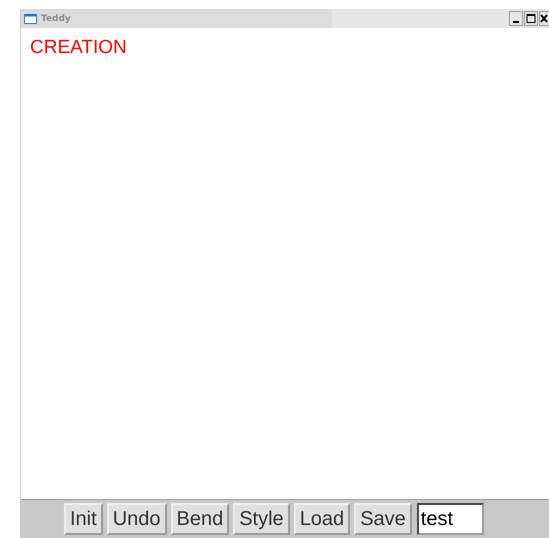  What do you see at coordinates (56, 19) in the screenshot?
I see `window-title: Teddy` at bounding box center [56, 19].